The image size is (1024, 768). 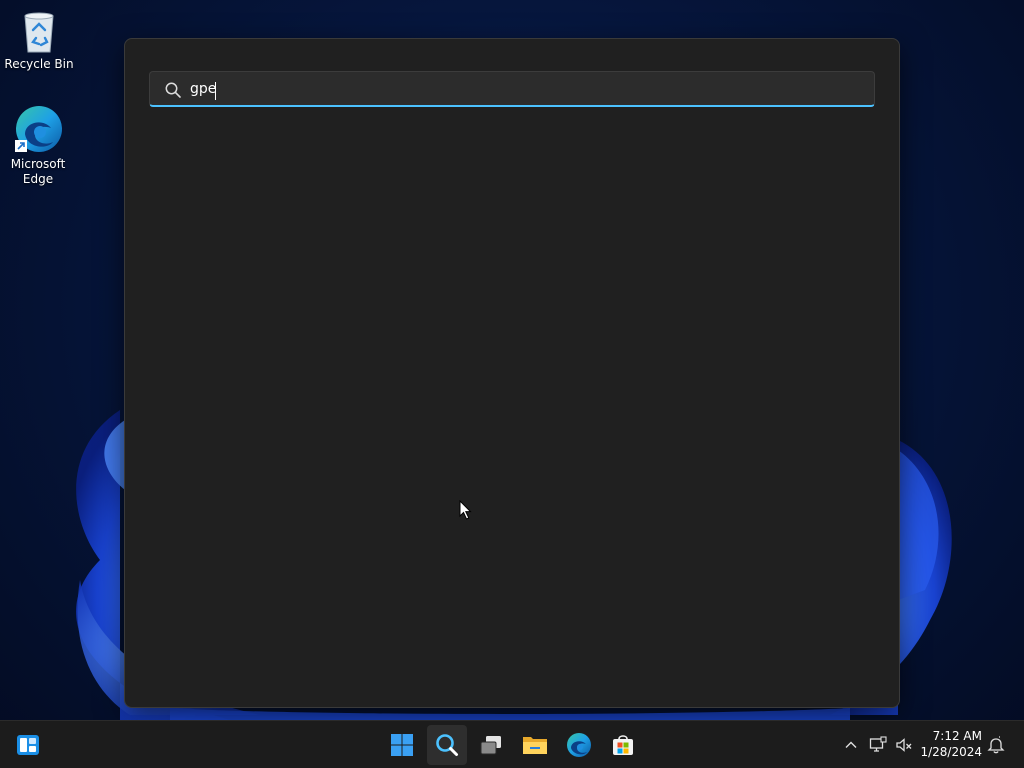 I want to click on windows-logo-icon, so click(x=402, y=745).